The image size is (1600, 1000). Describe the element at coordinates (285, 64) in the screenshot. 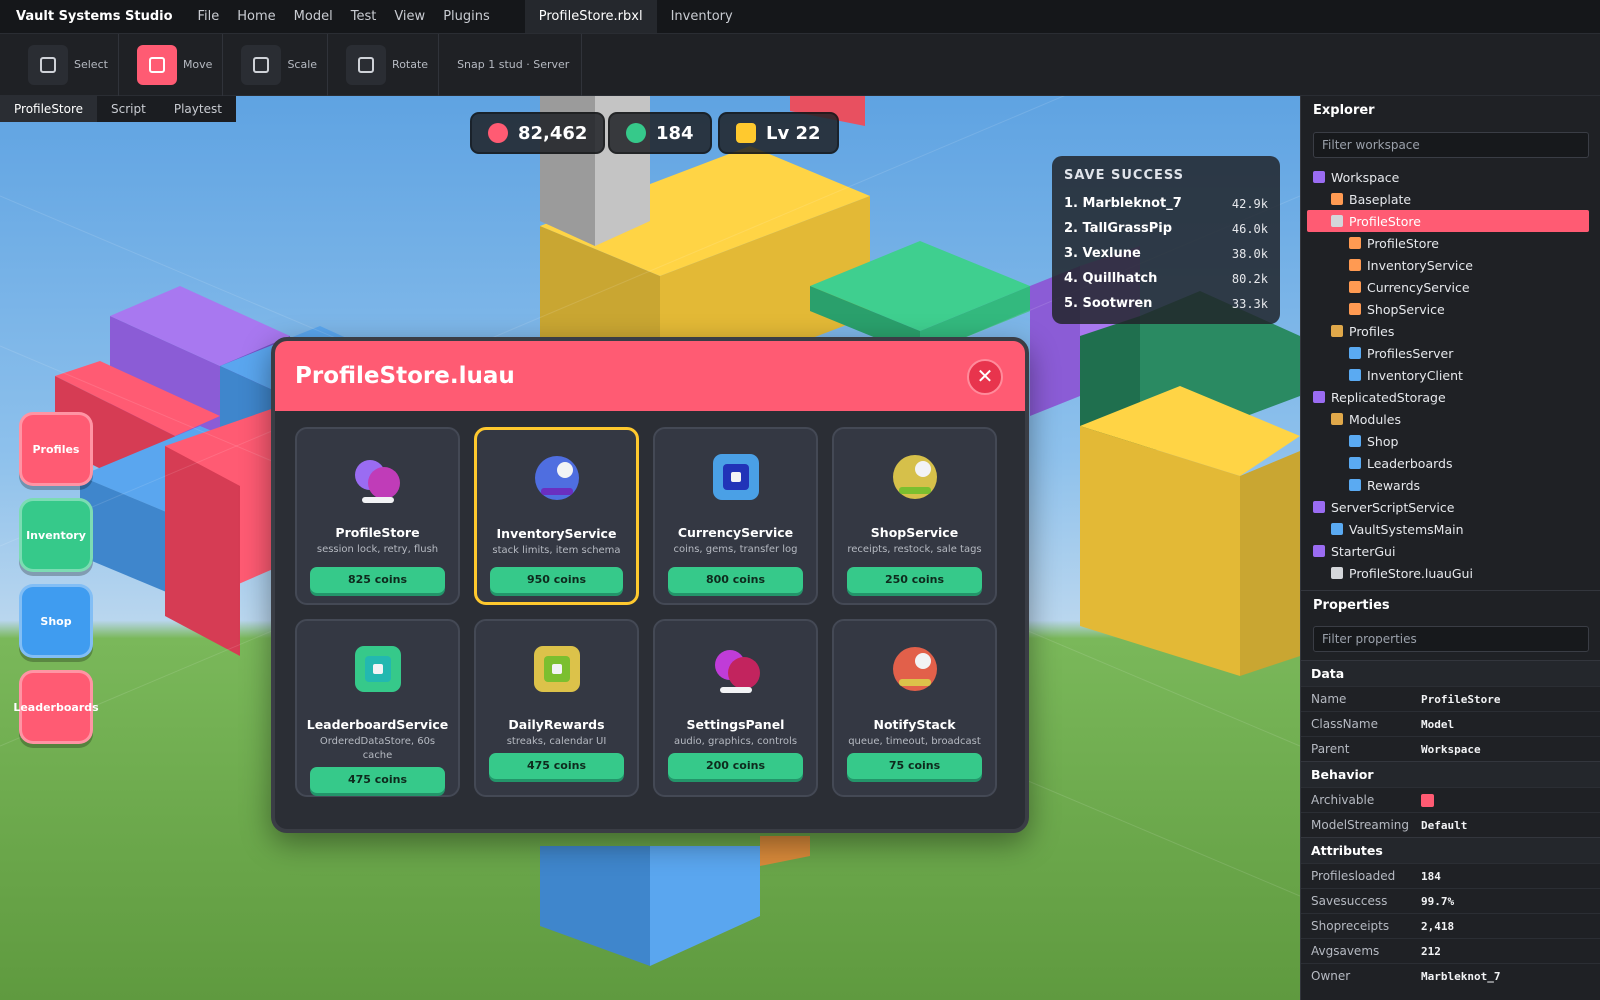

I see `scale-tool: Scale` at that location.